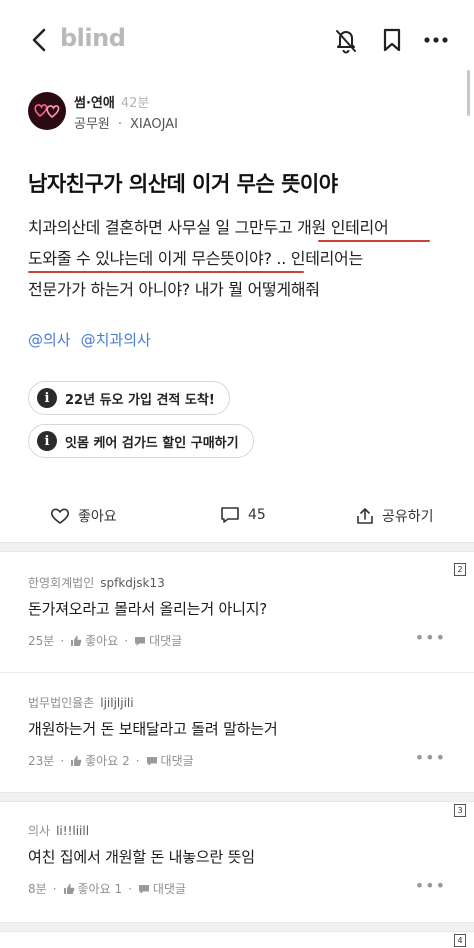 Image resolution: width=474 pixels, height=948 pixels. I want to click on comment-meta: 법무법인율촌 ljiljljili, so click(81, 702).